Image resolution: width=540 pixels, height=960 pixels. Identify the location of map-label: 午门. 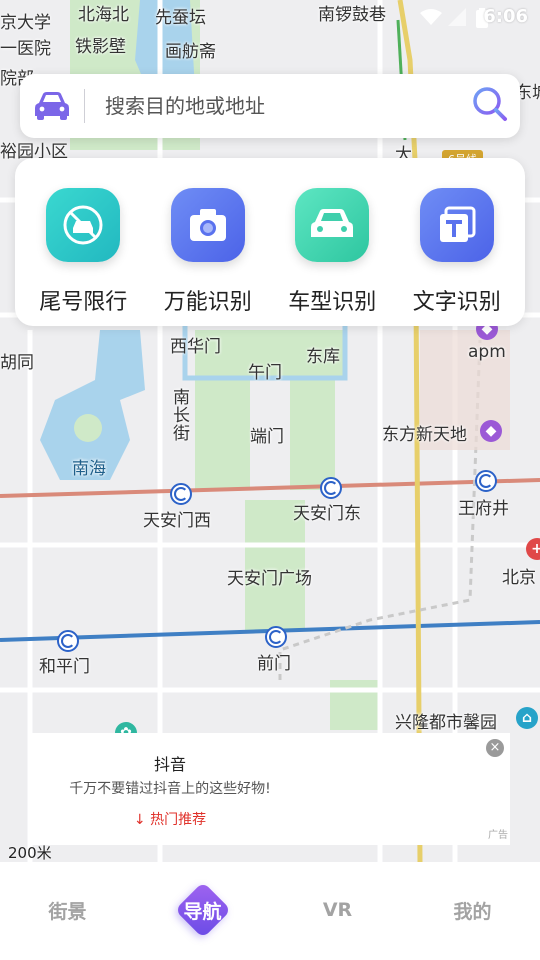
(265, 373).